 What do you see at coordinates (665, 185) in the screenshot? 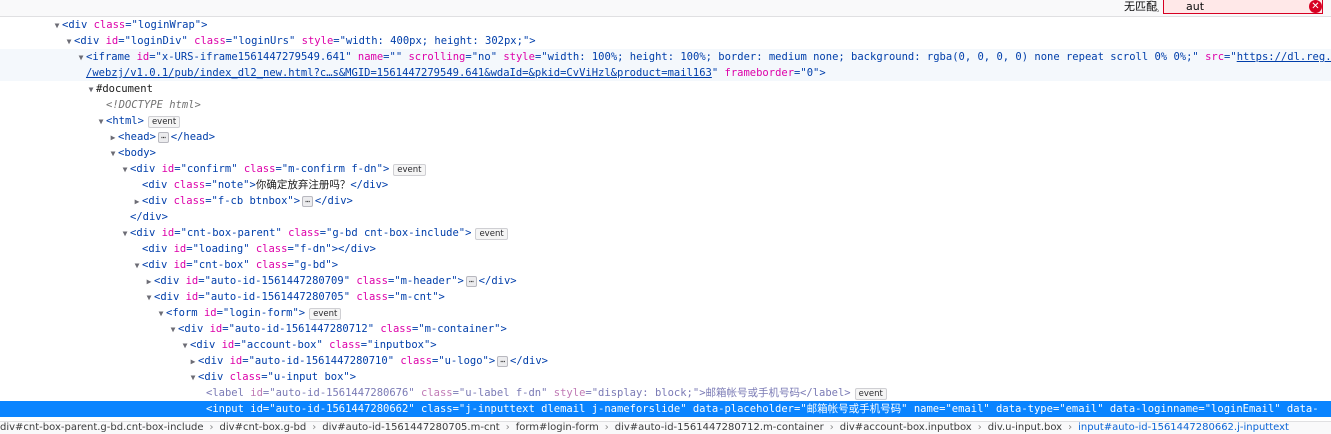
I see `markup-node: <div class="note">你确定放弃注册吗？</div>` at bounding box center [665, 185].